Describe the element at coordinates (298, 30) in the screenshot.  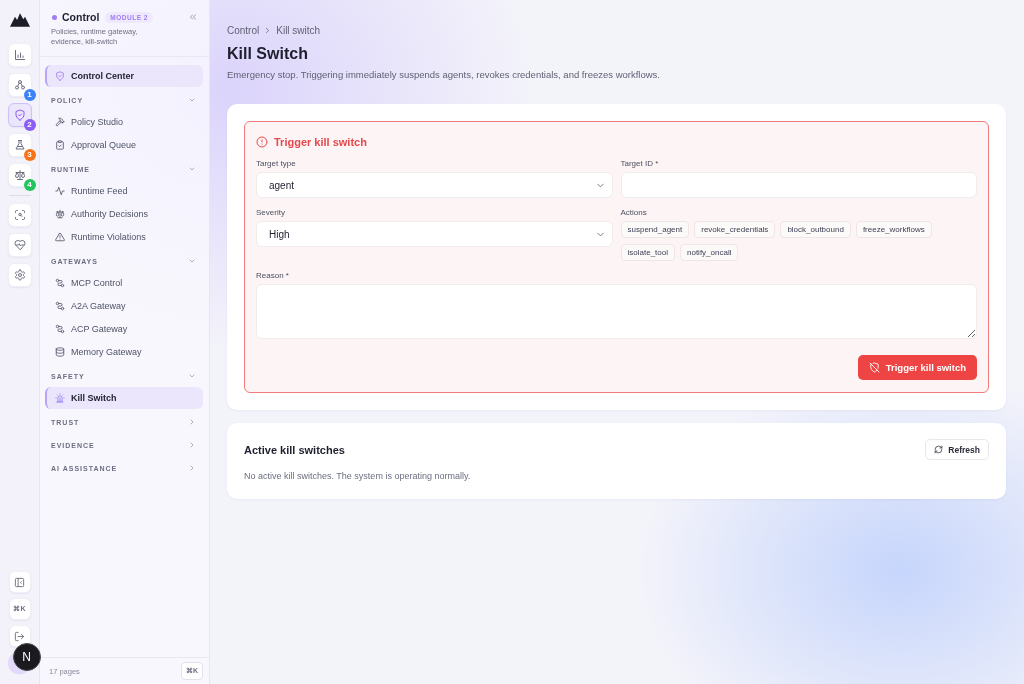
I see `breadcrumb-current: Kill switch` at that location.